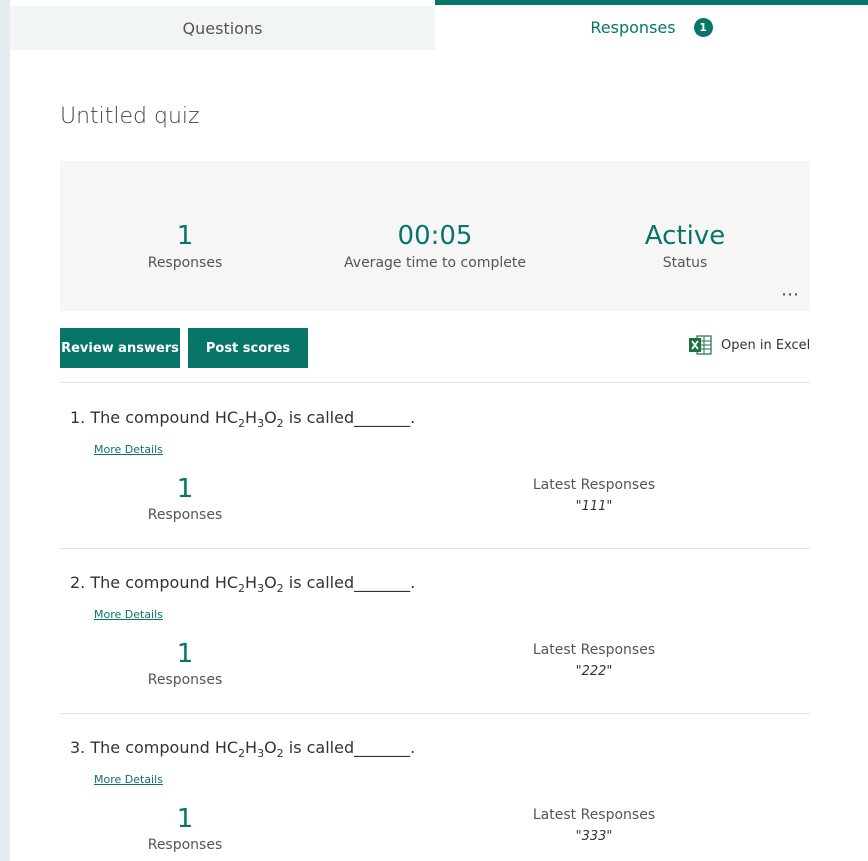 This screenshot has width=868, height=861. I want to click on stat-responses-label: Responses, so click(185, 263).